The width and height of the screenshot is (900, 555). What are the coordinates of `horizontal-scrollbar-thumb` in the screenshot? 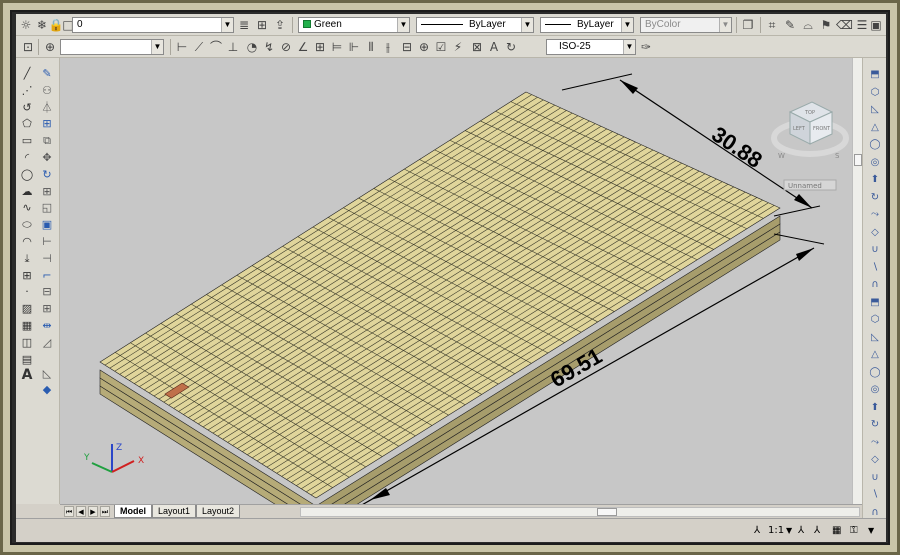 It's located at (607, 512).